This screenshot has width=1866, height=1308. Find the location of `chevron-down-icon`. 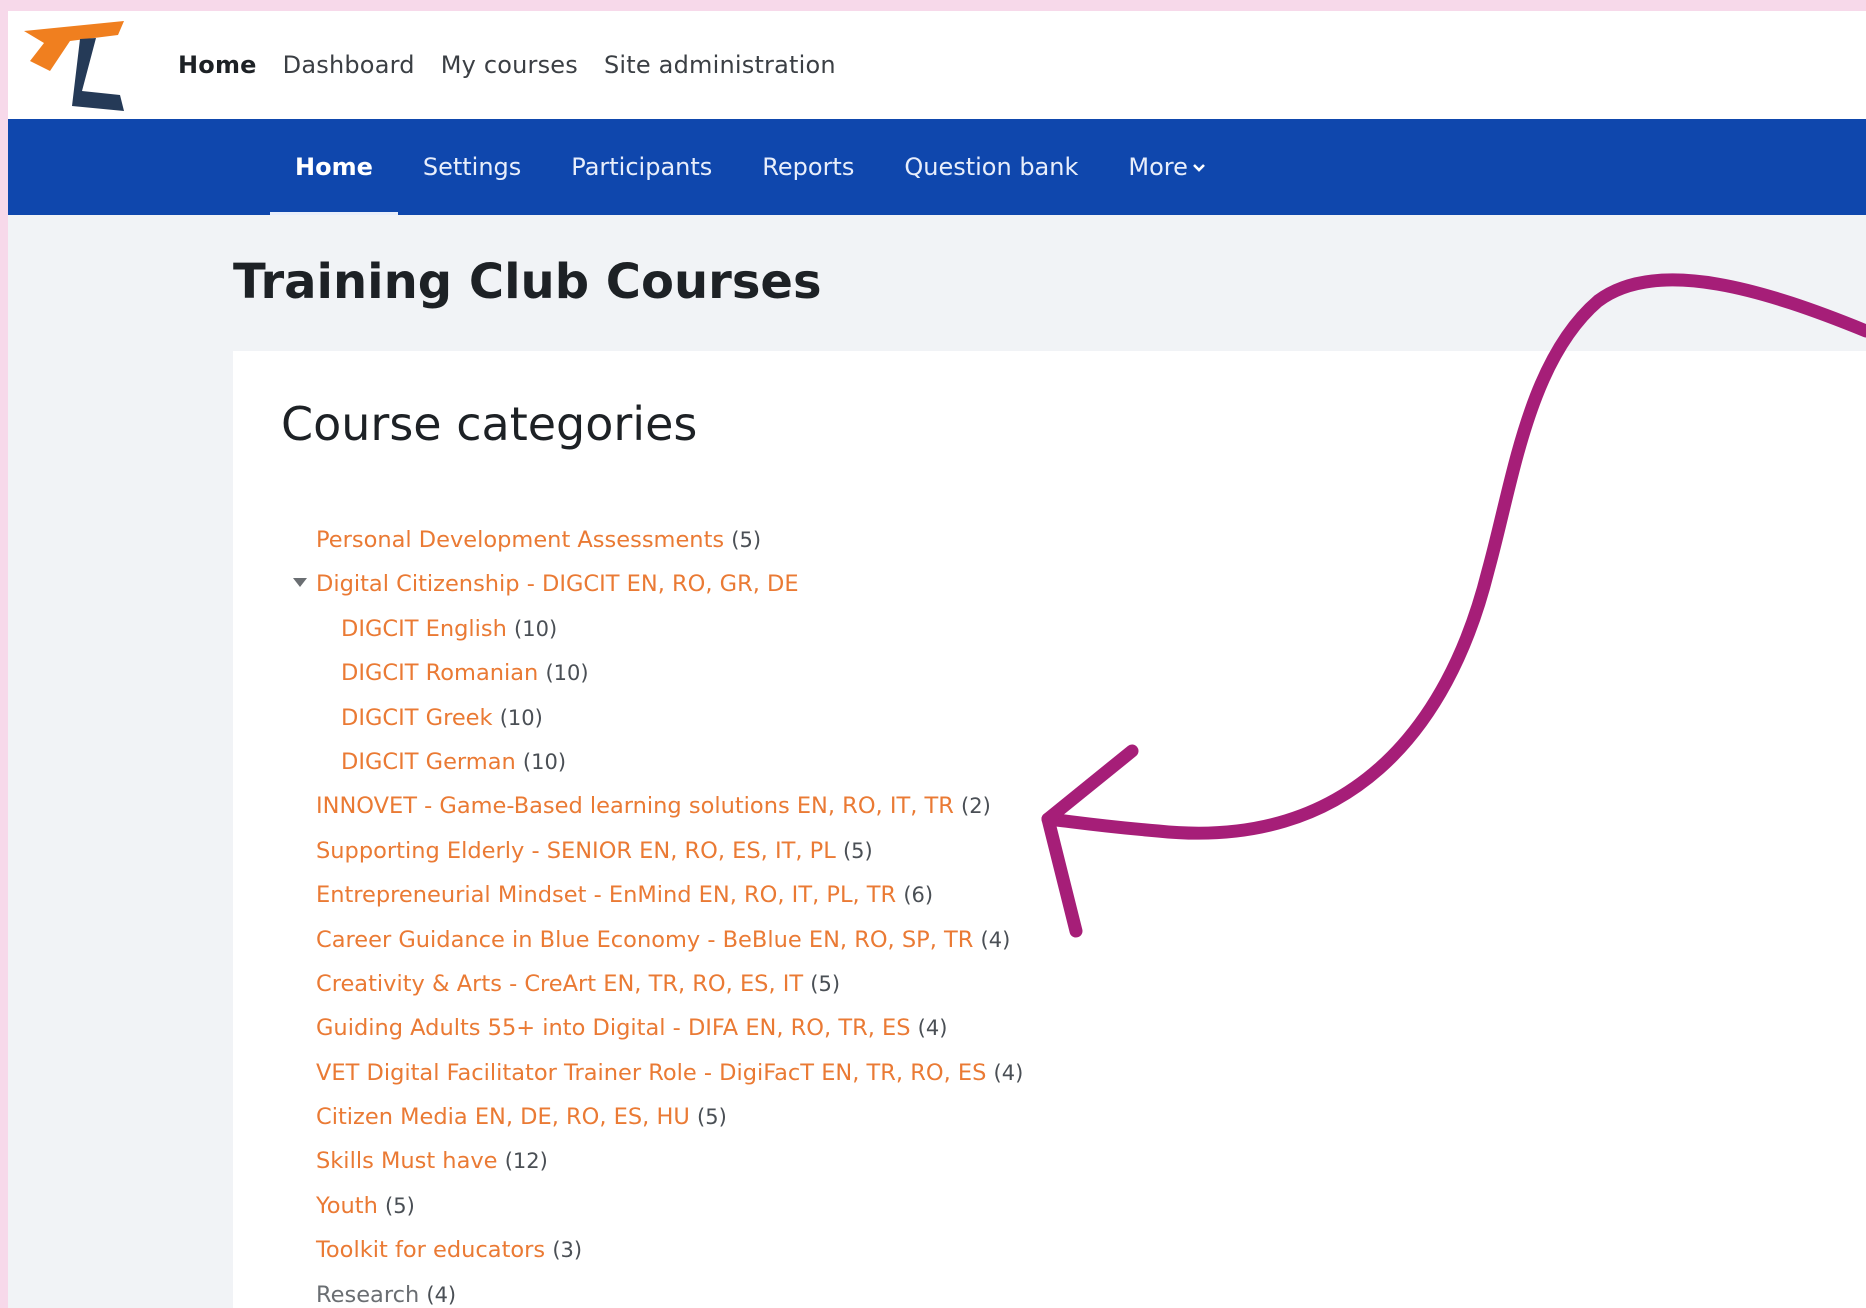

chevron-down-icon is located at coordinates (1198, 168).